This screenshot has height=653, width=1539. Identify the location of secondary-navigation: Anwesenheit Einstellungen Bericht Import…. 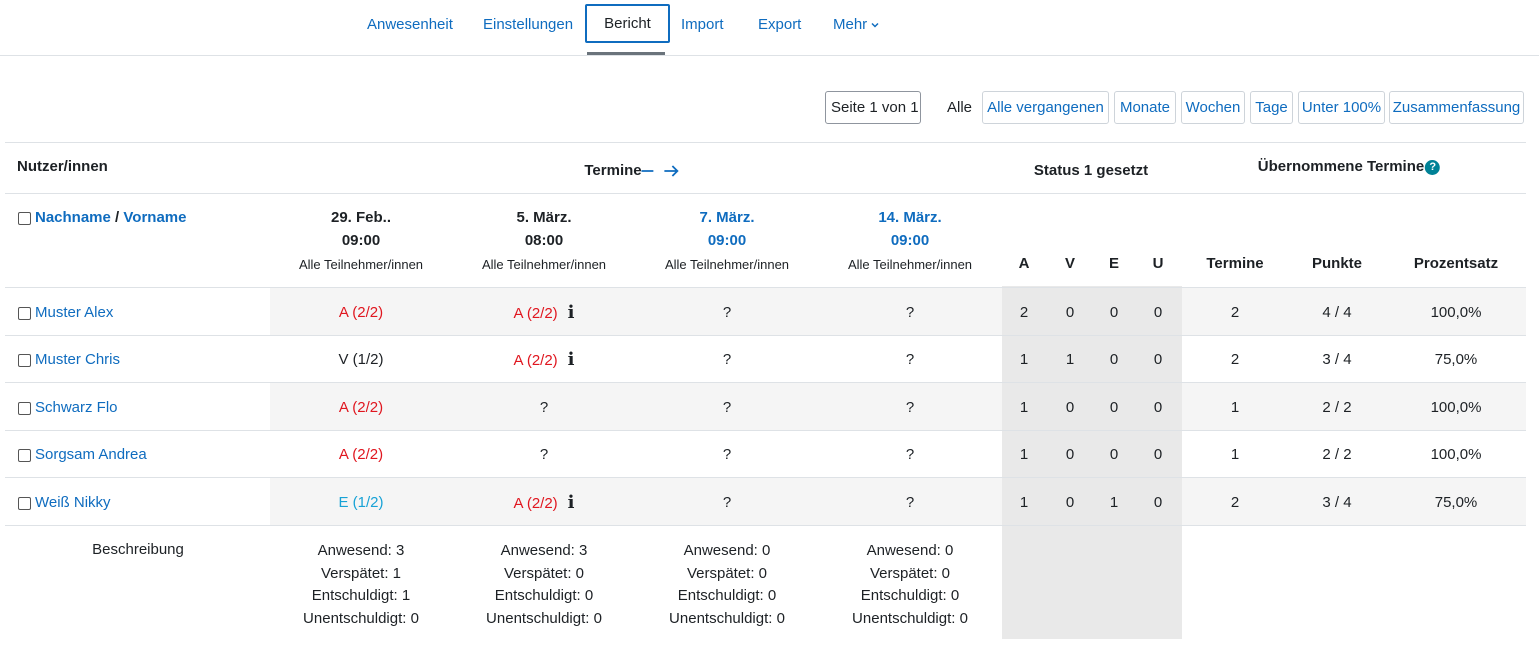
(769, 28).